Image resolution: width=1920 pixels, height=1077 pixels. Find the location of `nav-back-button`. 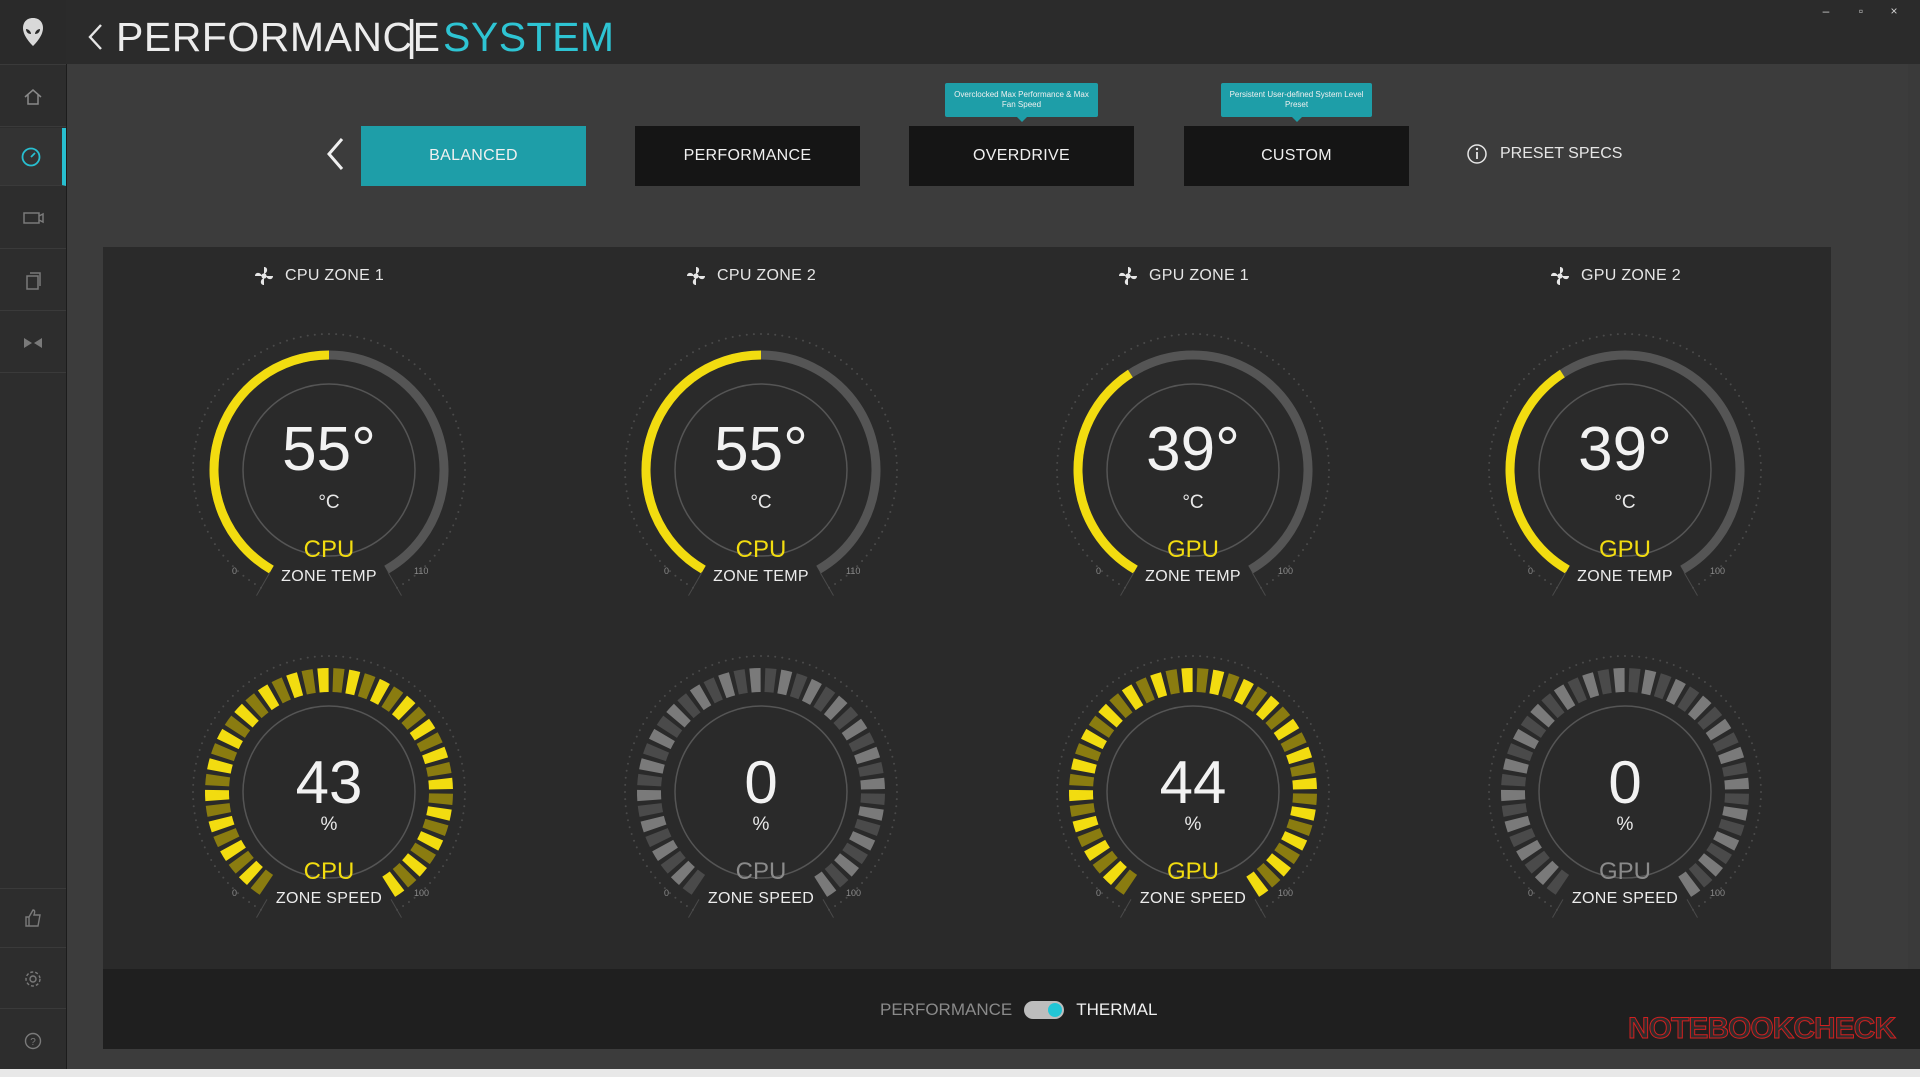

nav-back-button is located at coordinates (95, 39).